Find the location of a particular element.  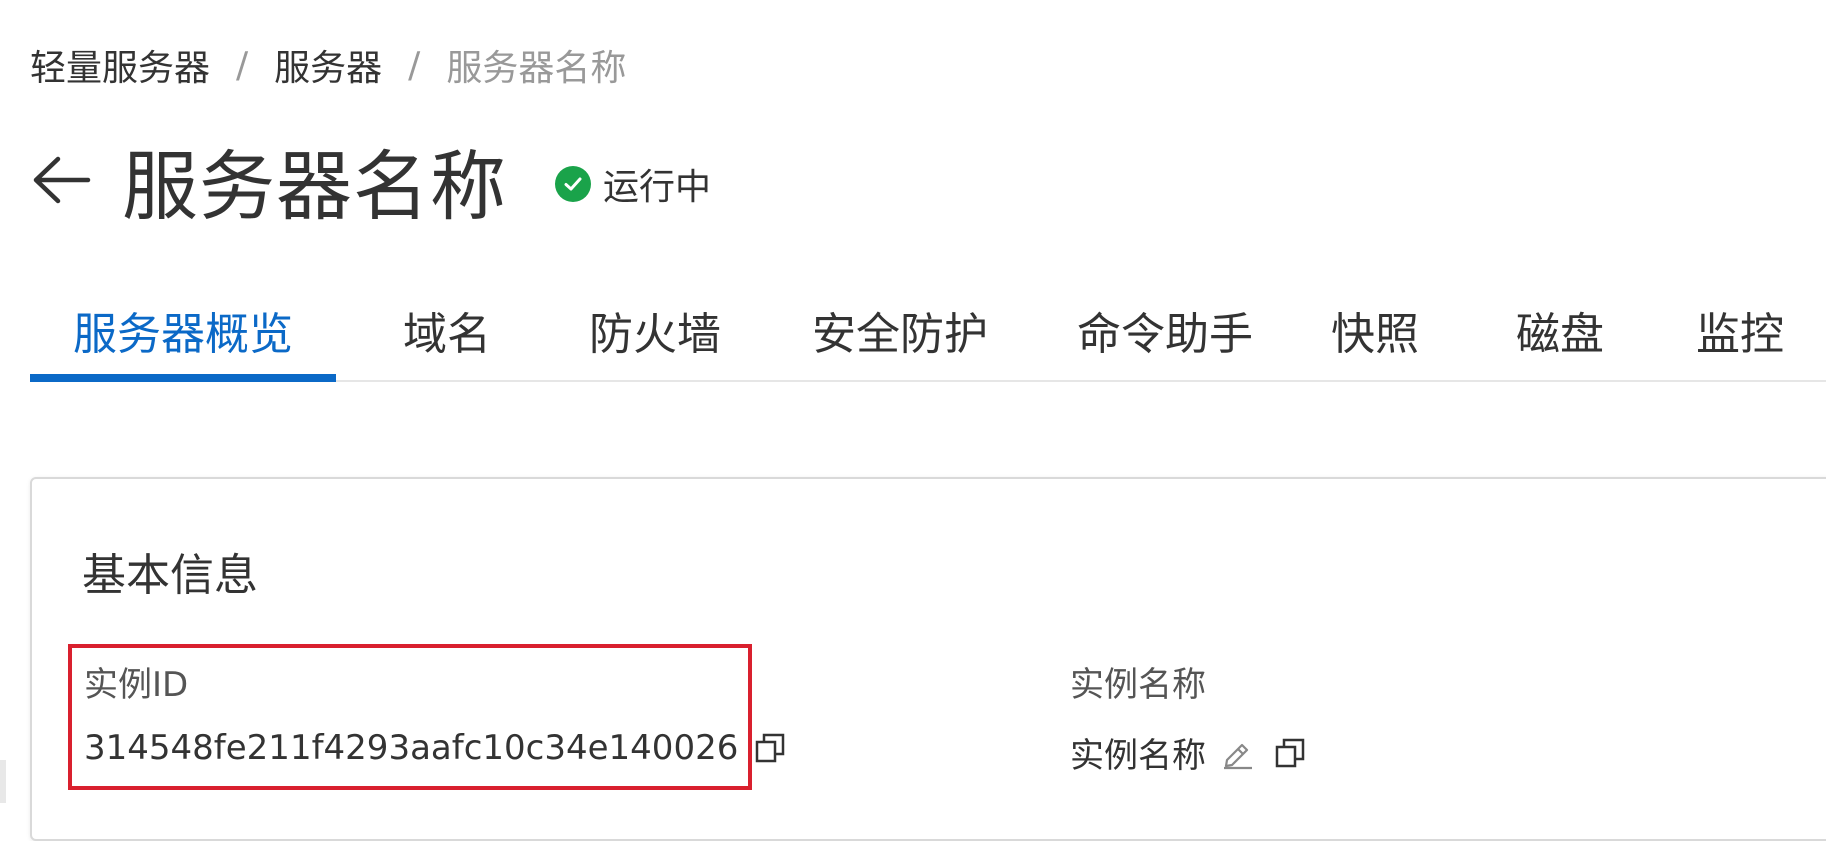

status-text: 运行中 is located at coordinates (657, 187).